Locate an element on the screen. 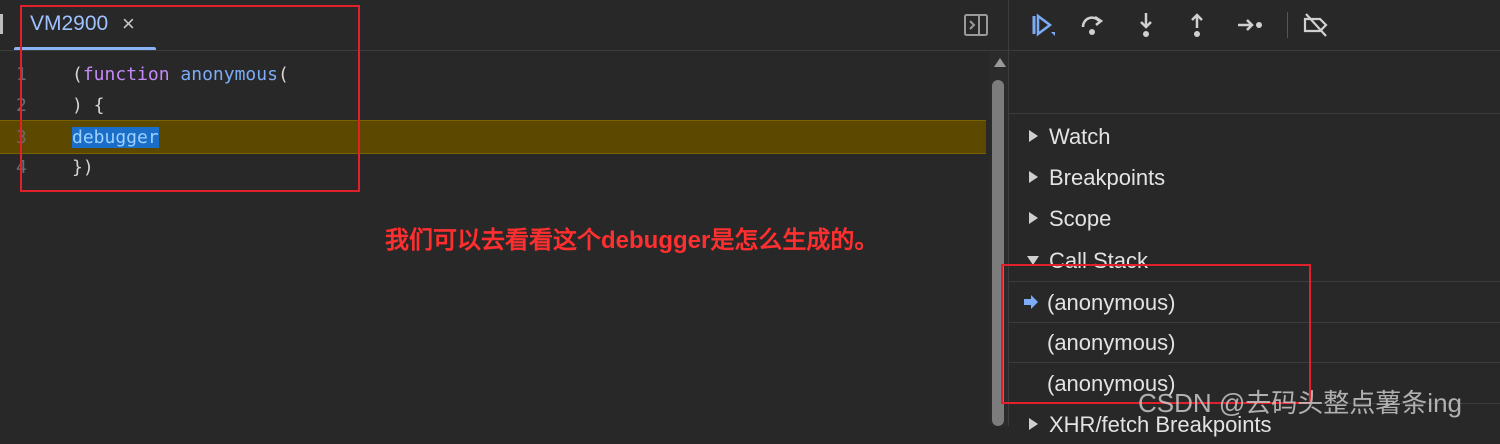  resume-icon is located at coordinates (1042, 25).